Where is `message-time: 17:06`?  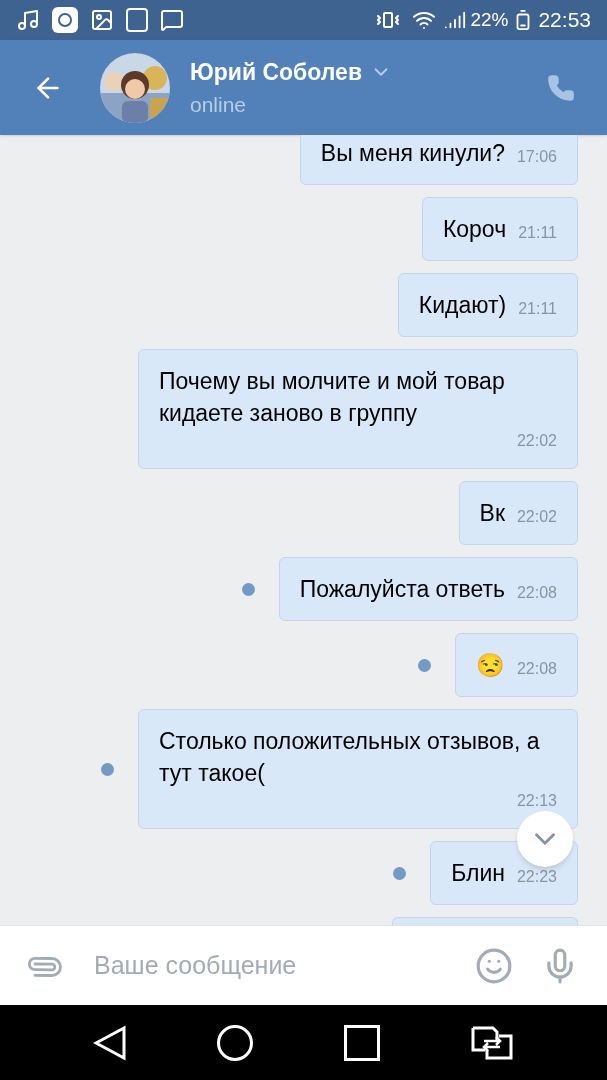
message-time: 17:06 is located at coordinates (536, 157).